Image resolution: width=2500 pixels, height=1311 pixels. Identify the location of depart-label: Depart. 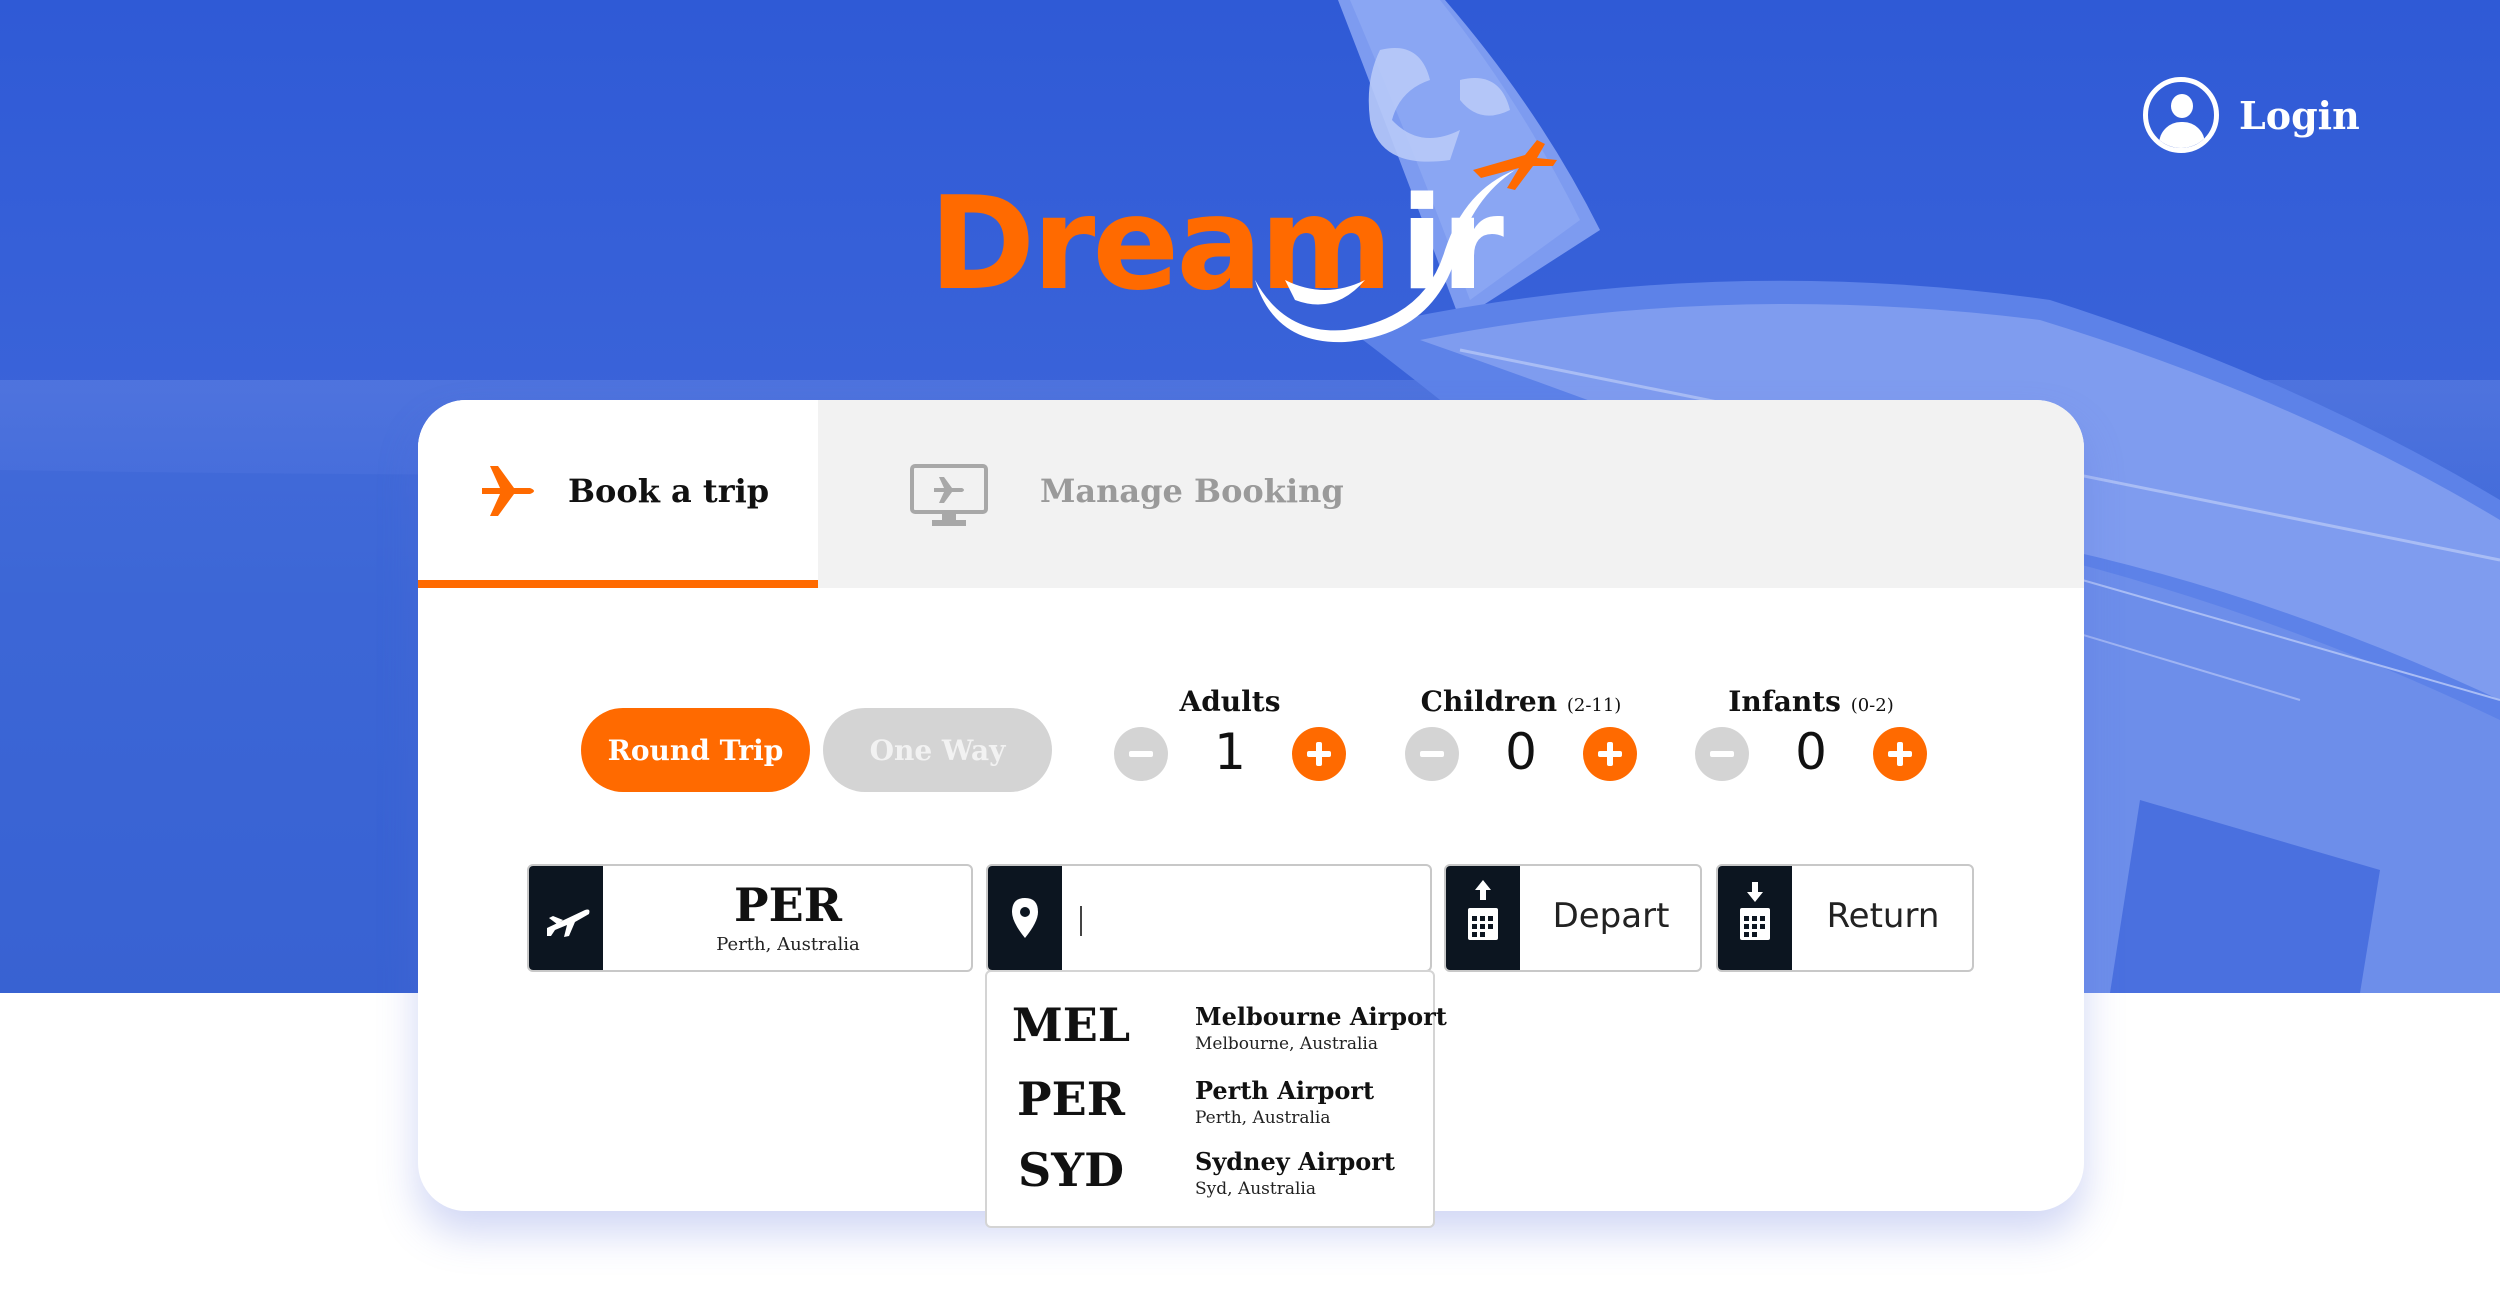
(1611, 916).